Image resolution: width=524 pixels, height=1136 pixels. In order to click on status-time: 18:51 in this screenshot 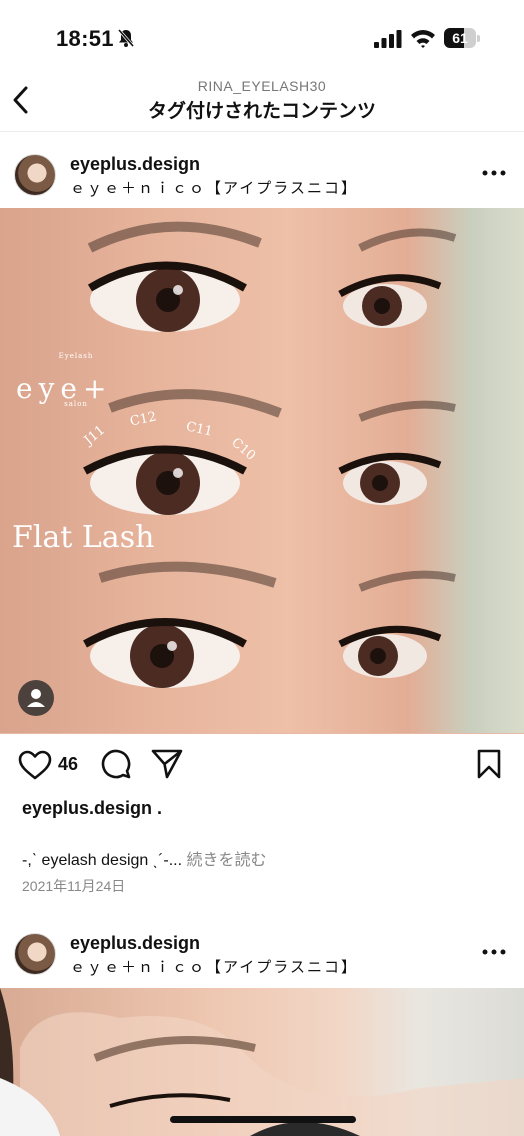, I will do `click(85, 38)`.